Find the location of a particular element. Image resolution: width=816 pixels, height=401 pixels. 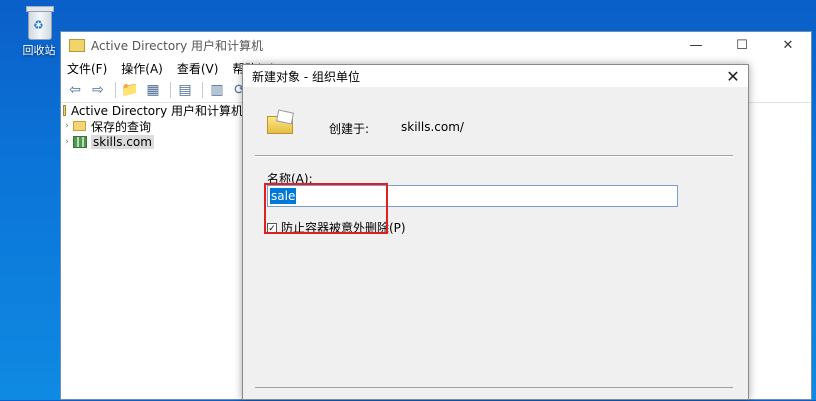

tree-root: Active Directory 用户和计算机 is located at coordinates (152, 110).